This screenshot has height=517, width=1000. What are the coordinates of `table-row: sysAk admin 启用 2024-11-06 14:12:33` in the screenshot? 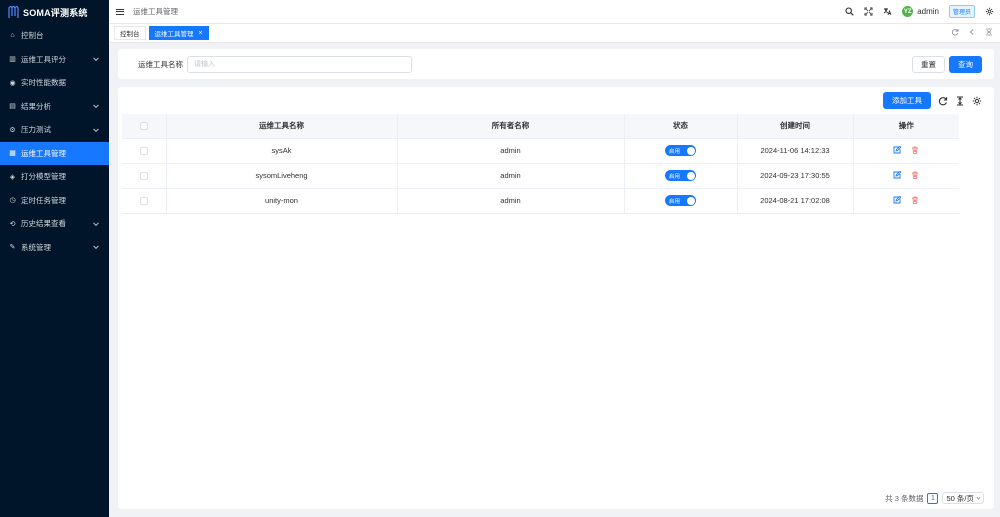 It's located at (540, 151).